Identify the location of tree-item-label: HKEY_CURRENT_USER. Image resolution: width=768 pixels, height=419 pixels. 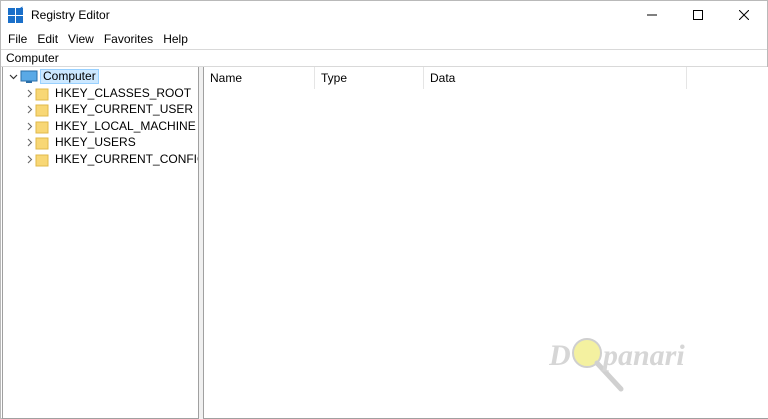
(124, 109).